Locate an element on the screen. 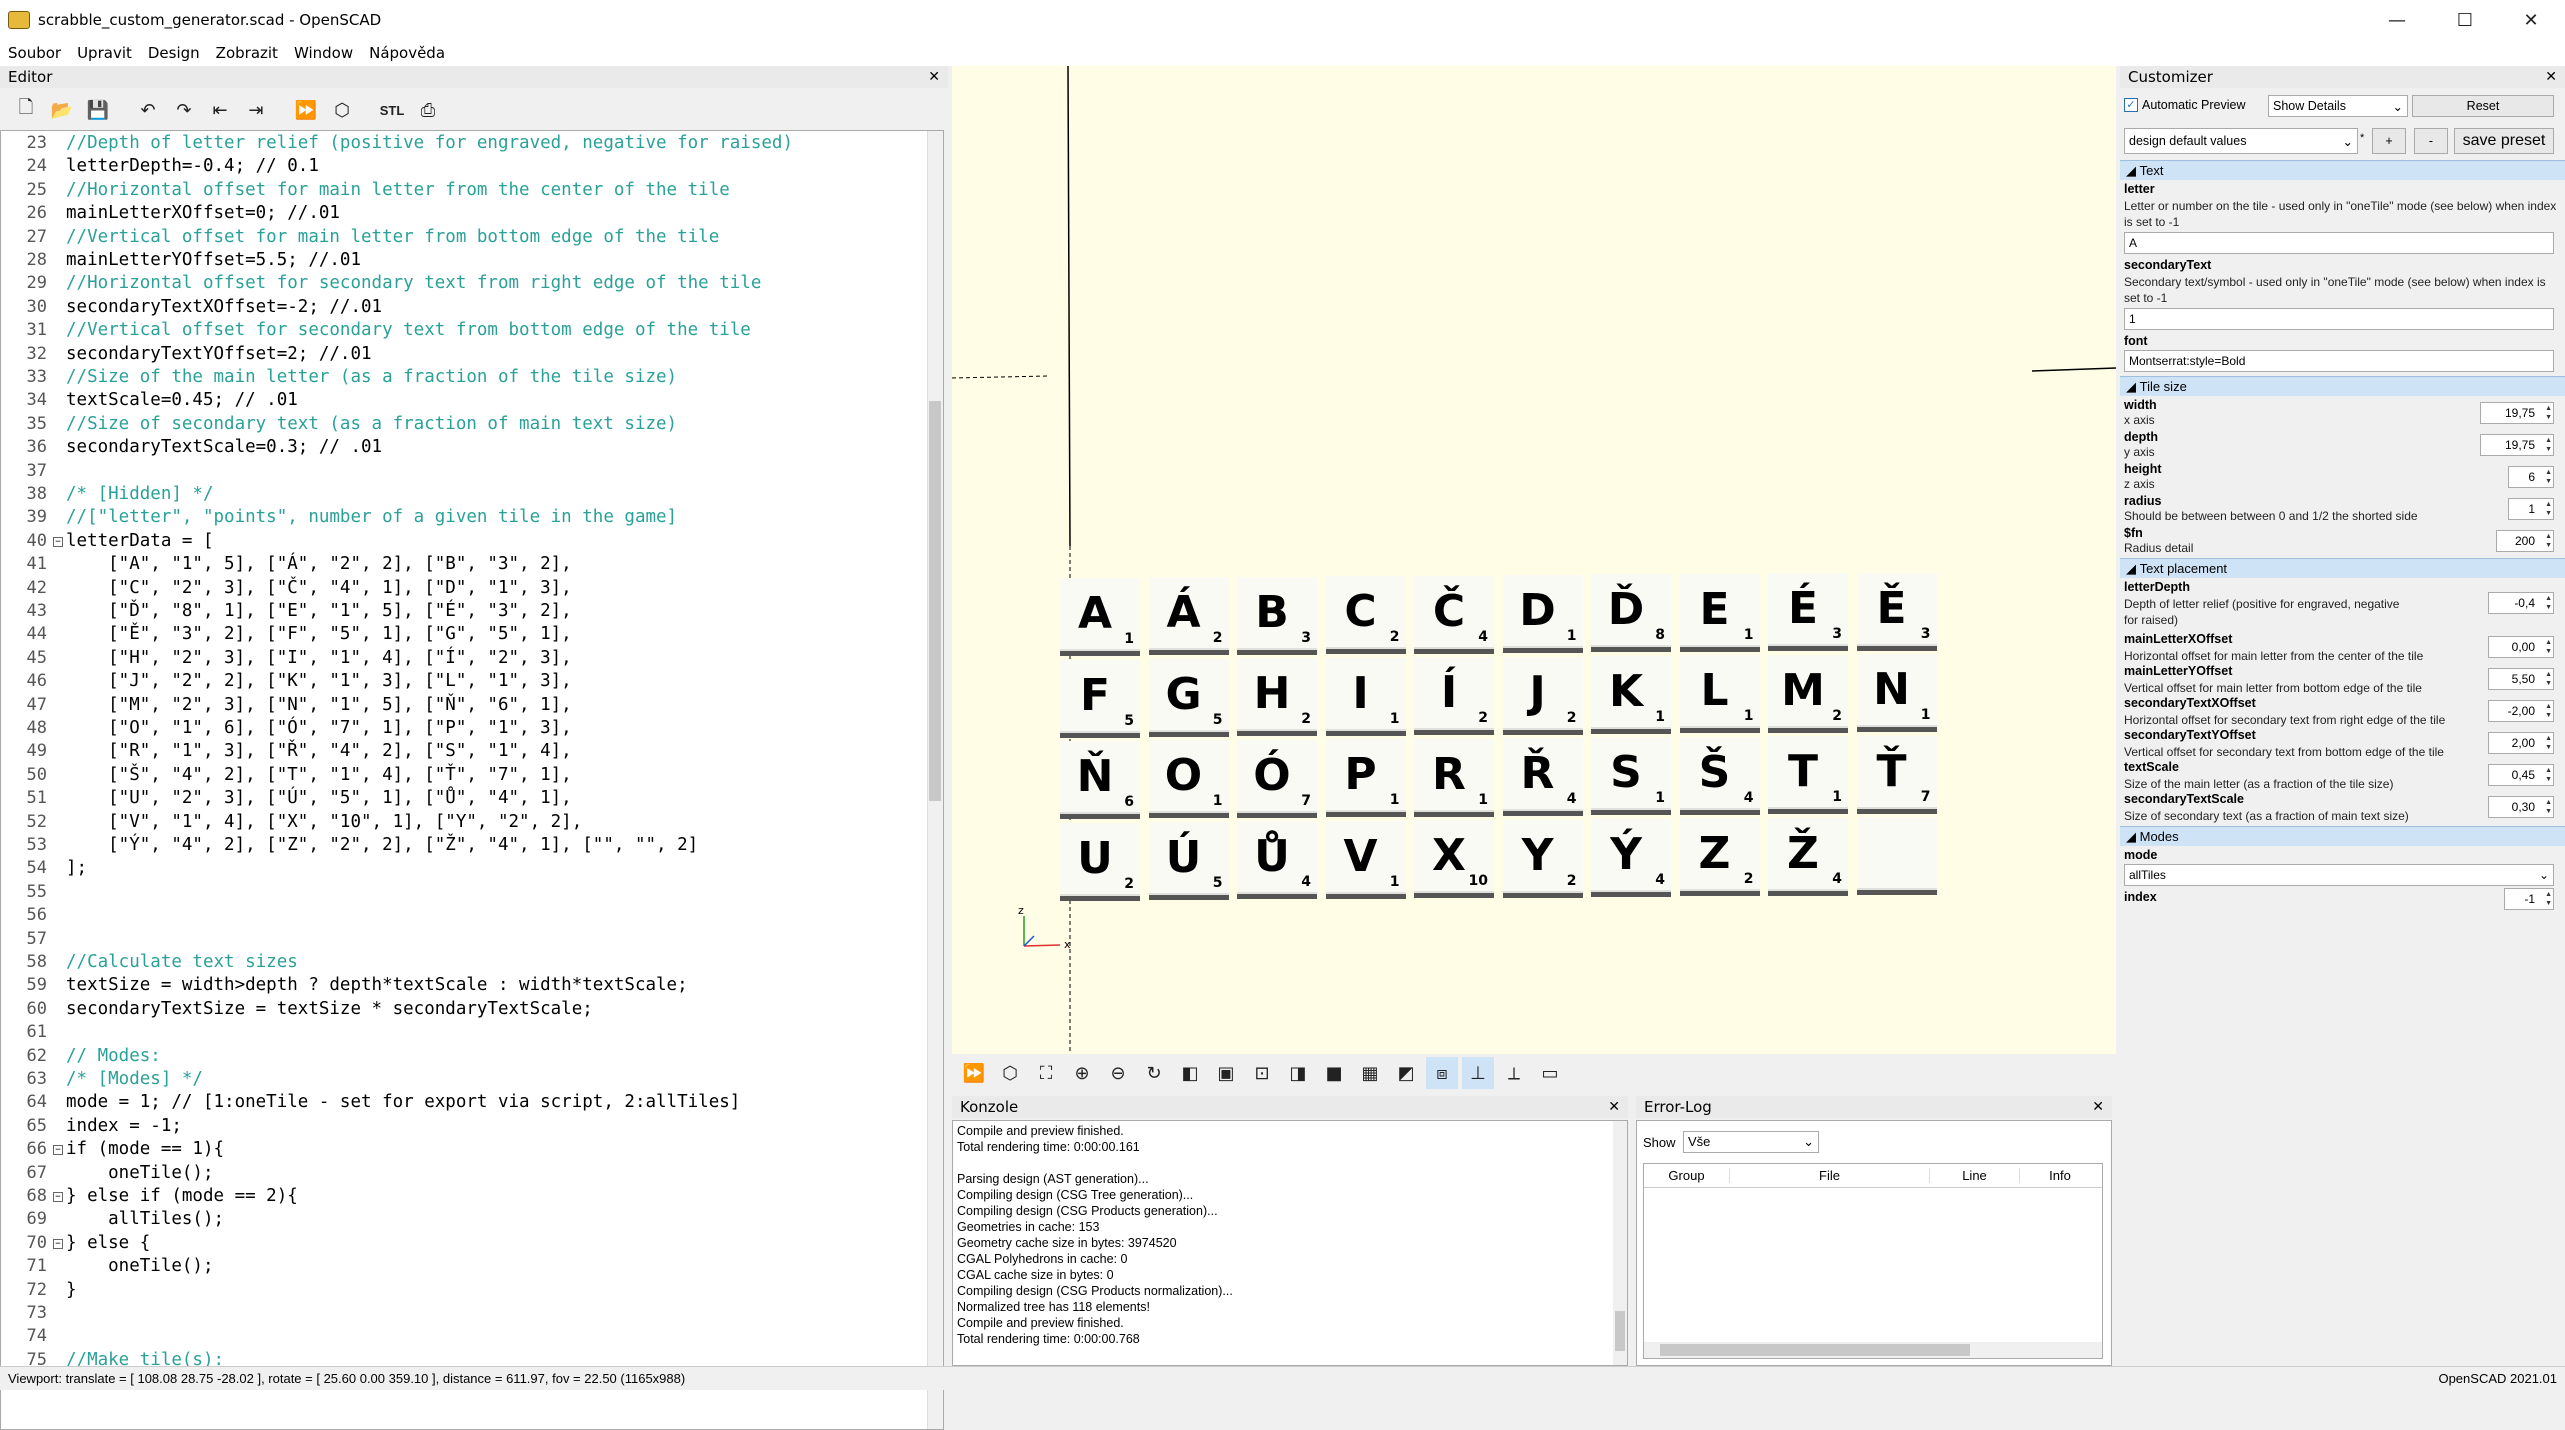  editor-vertical-scrollbar is located at coordinates (935, 780).